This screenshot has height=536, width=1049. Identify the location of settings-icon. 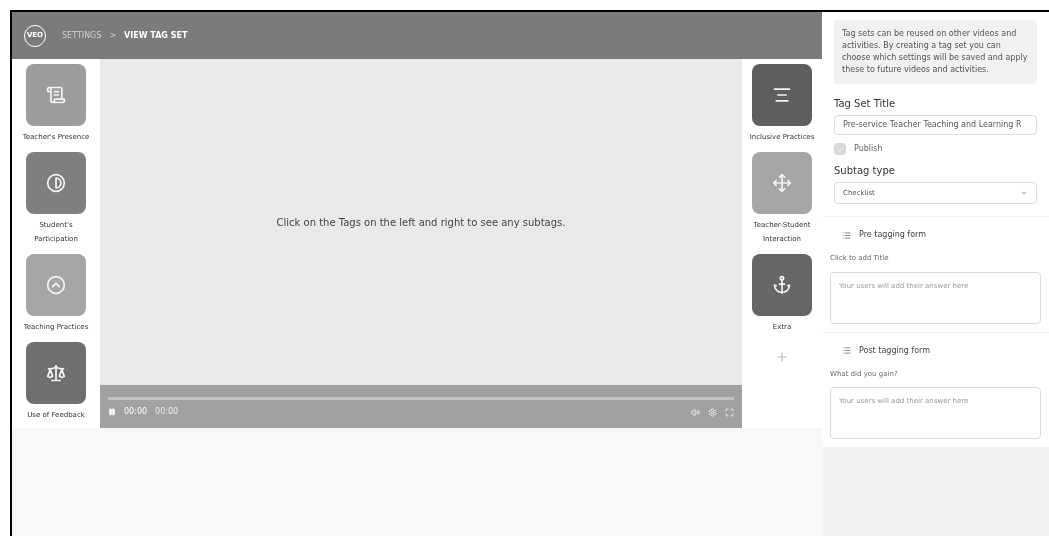
(712, 412).